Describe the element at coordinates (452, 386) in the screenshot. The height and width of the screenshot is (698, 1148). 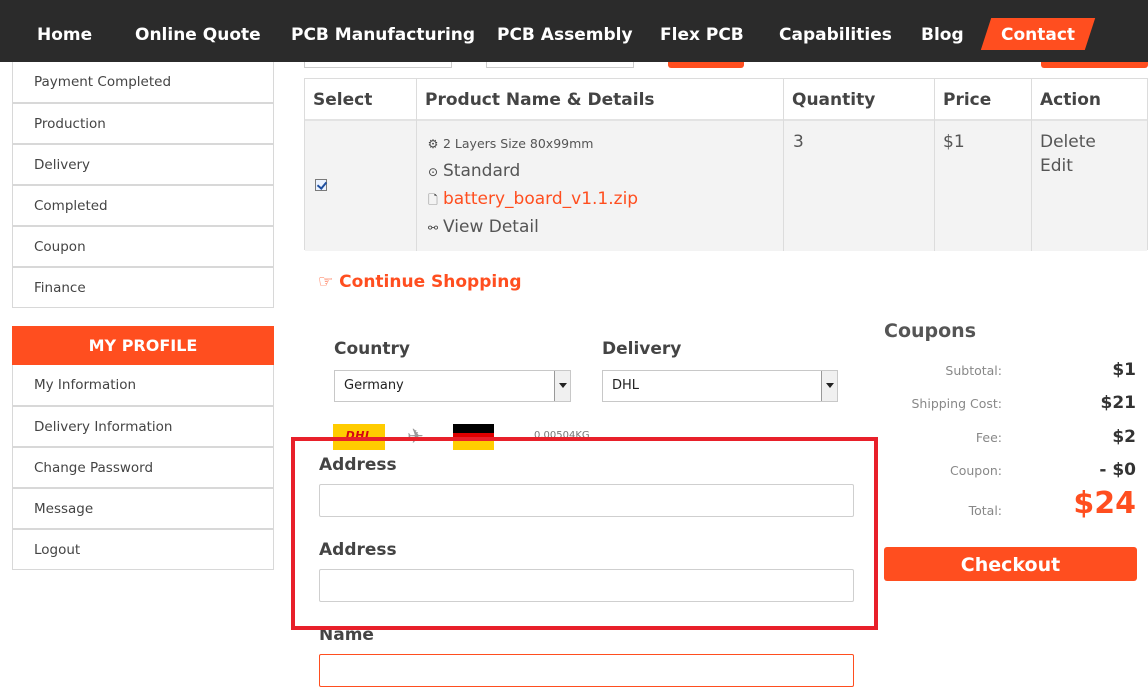
I see `country-select: Germany` at that location.